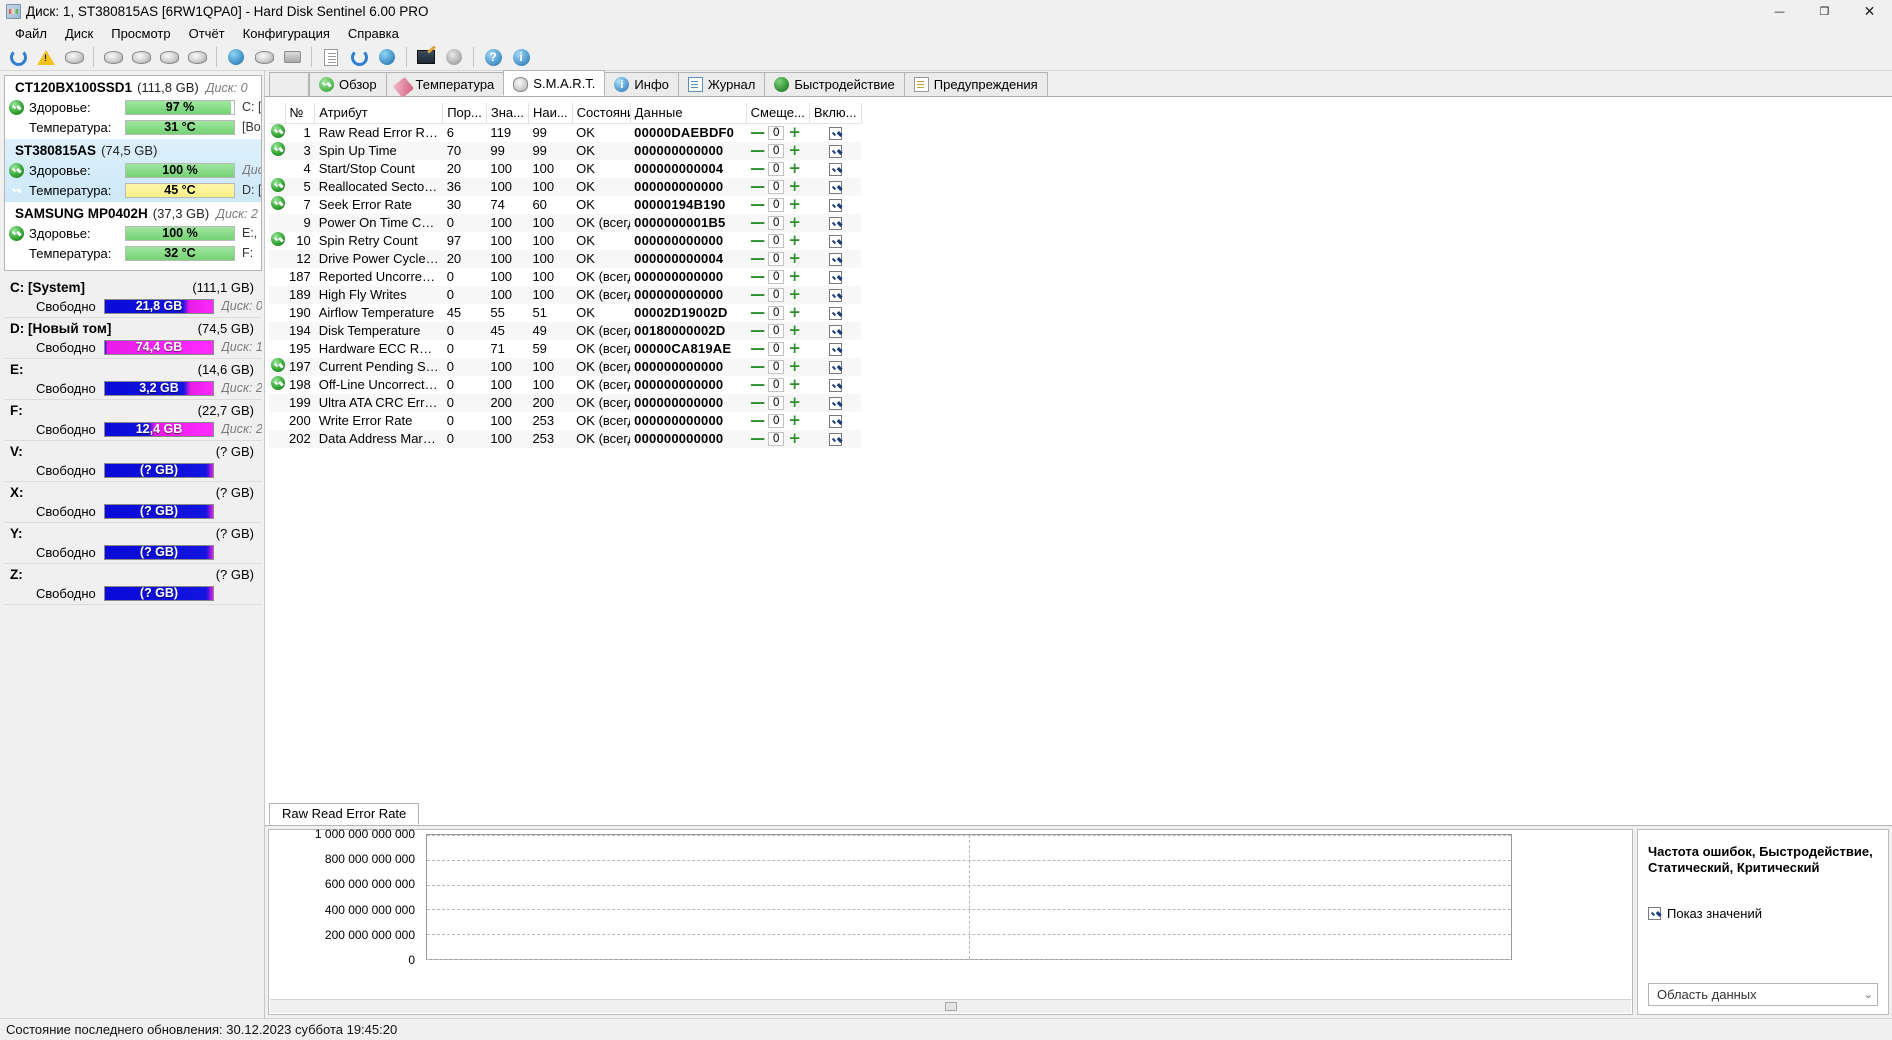  I want to click on minimize-button: —, so click(1779, 11).